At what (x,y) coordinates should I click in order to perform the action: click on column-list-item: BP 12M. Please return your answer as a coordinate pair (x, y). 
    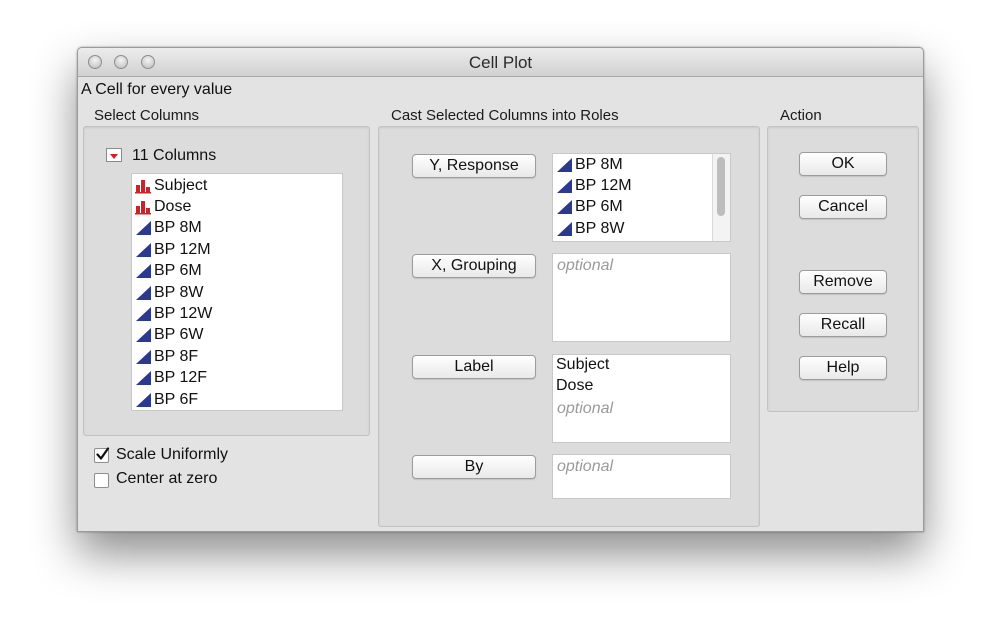
    Looking at the image, I should click on (173, 249).